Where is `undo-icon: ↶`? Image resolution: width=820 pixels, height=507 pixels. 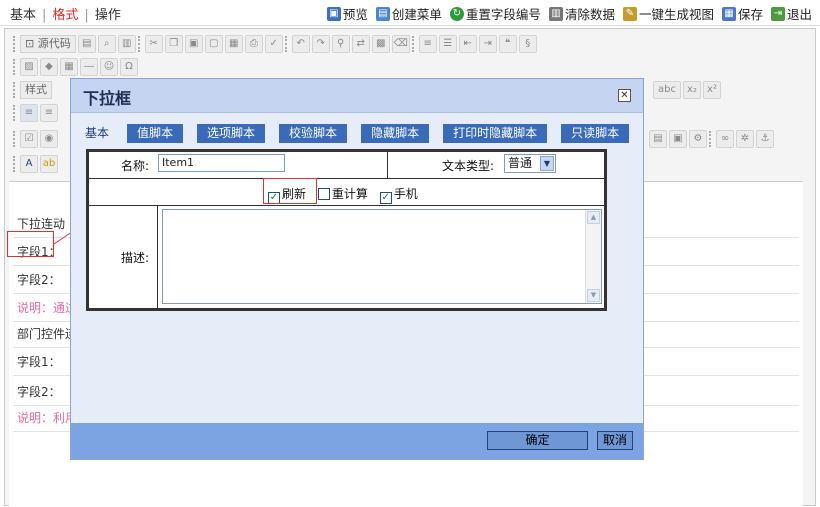 undo-icon: ↶ is located at coordinates (300, 44).